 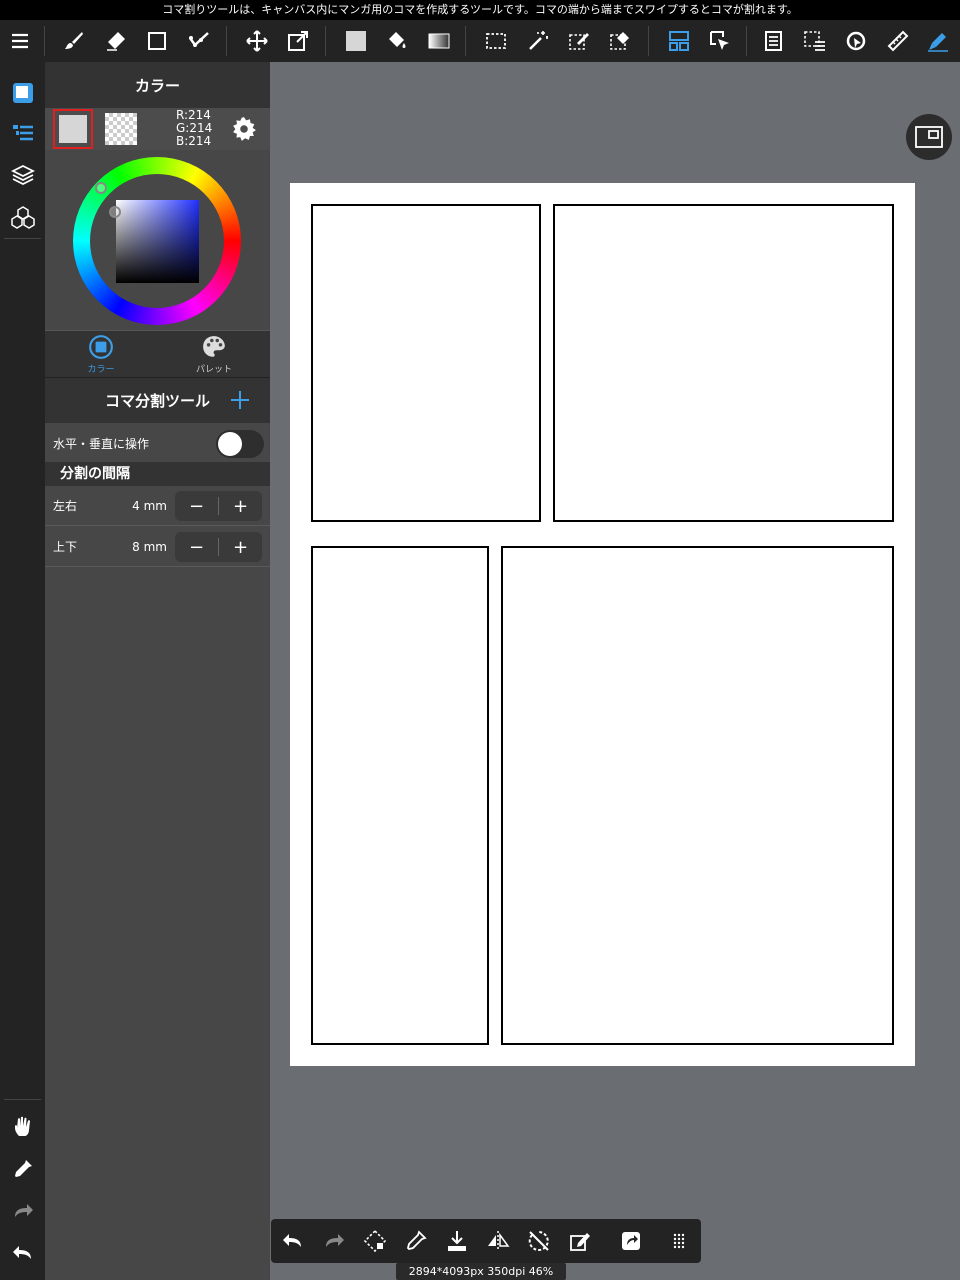 What do you see at coordinates (773, 41) in the screenshot?
I see `text-icon` at bounding box center [773, 41].